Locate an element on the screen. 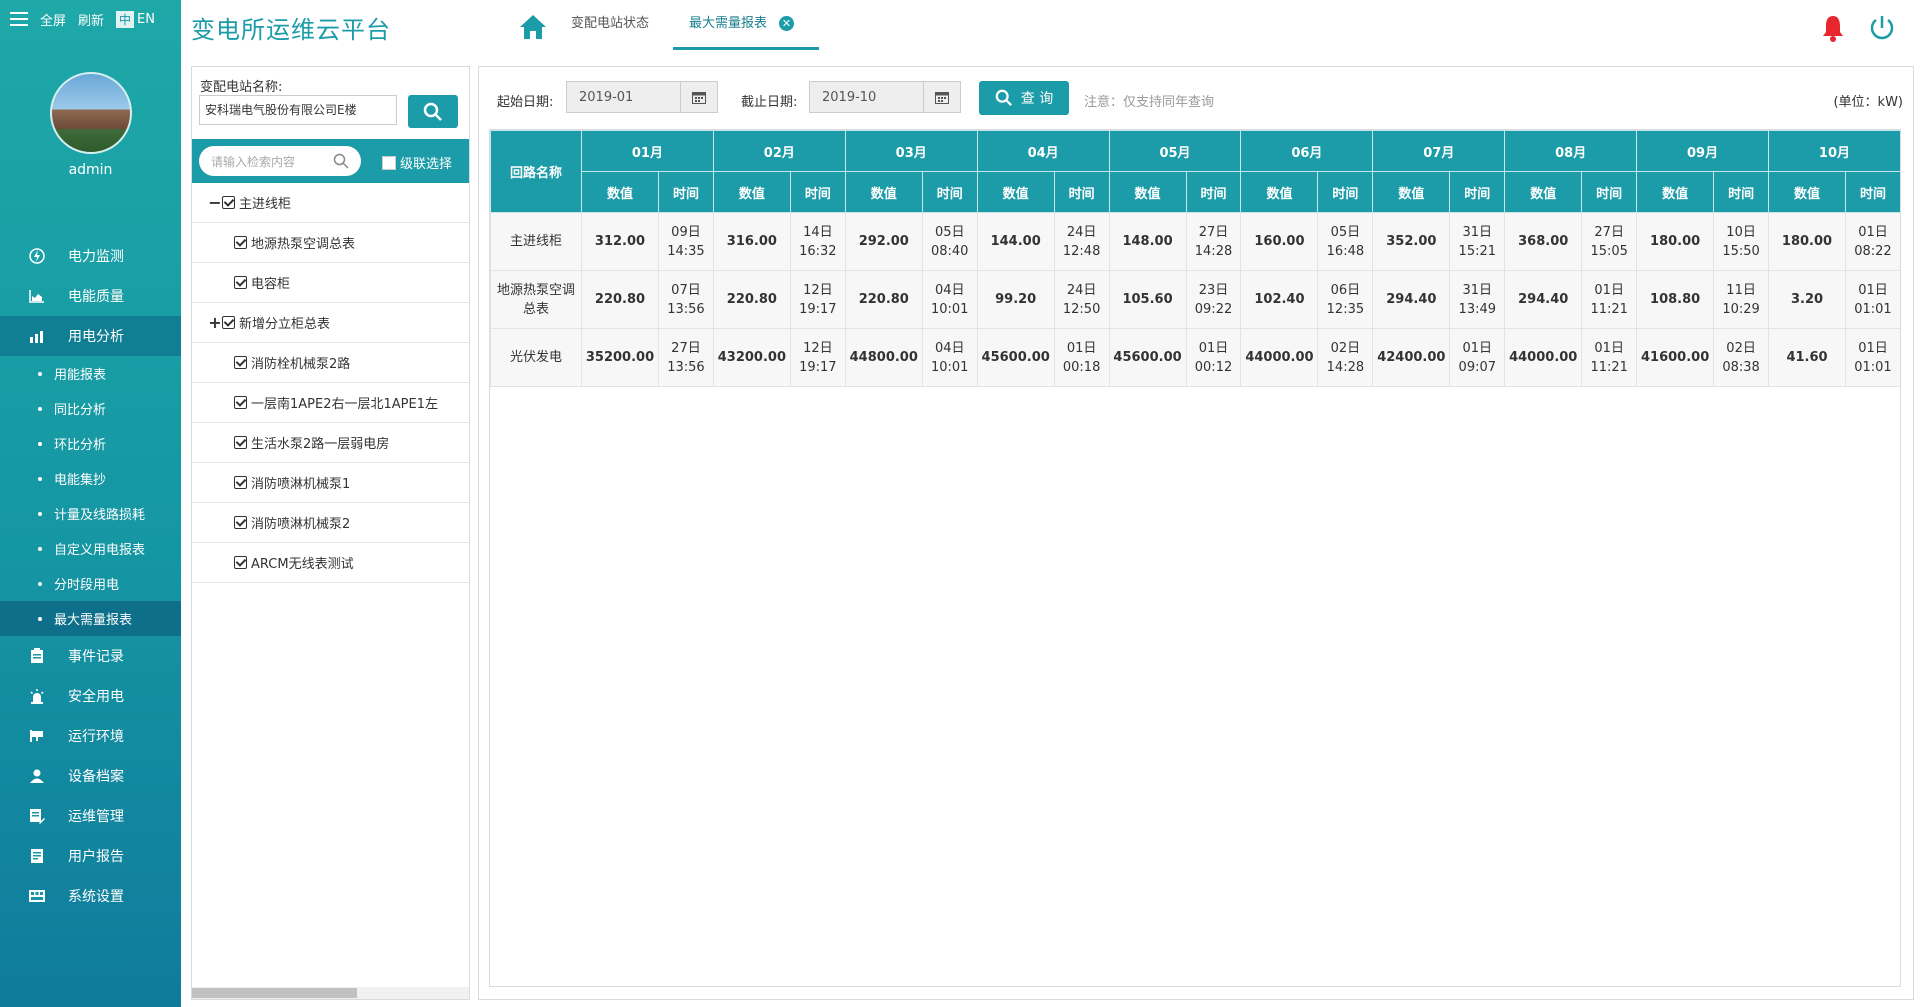  value-cell: 43200.00 is located at coordinates (751, 357).